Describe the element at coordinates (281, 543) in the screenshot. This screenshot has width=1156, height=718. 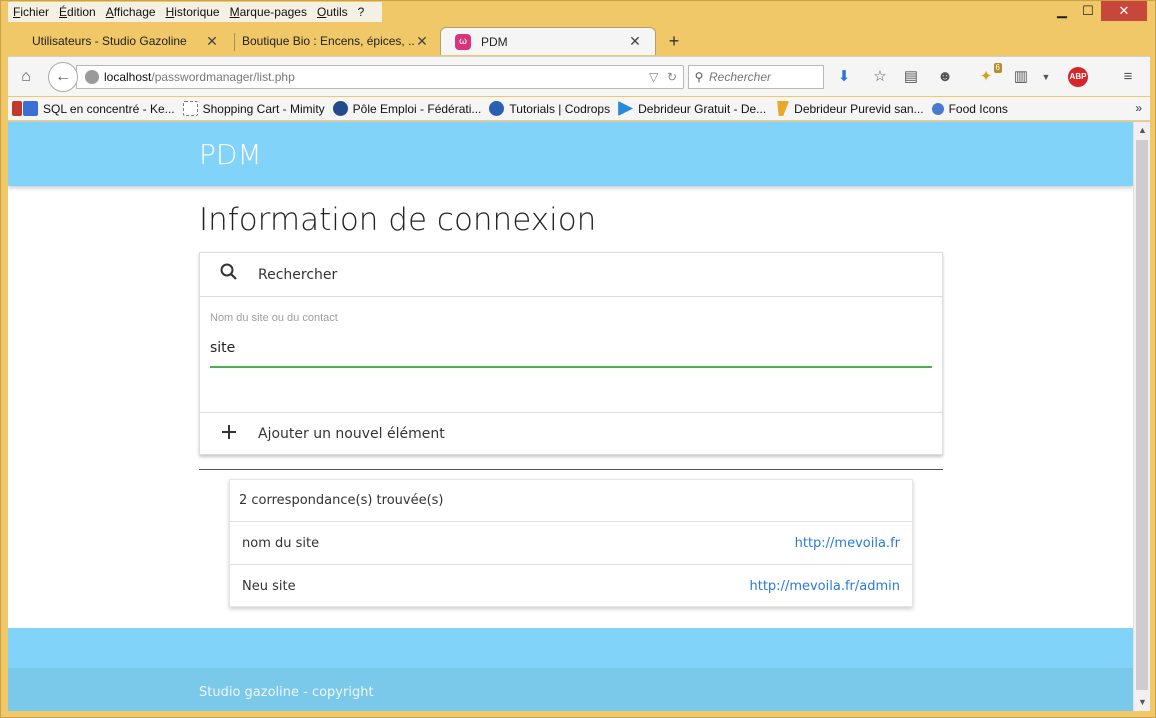
I see `result-site-name: nom du site` at that location.